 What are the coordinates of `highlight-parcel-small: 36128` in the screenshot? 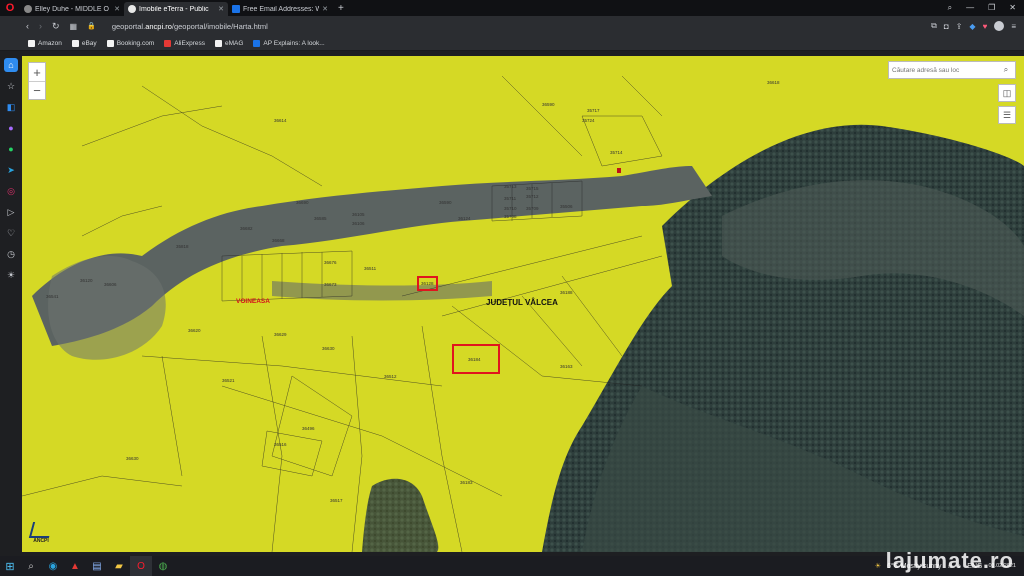 It's located at (427, 283).